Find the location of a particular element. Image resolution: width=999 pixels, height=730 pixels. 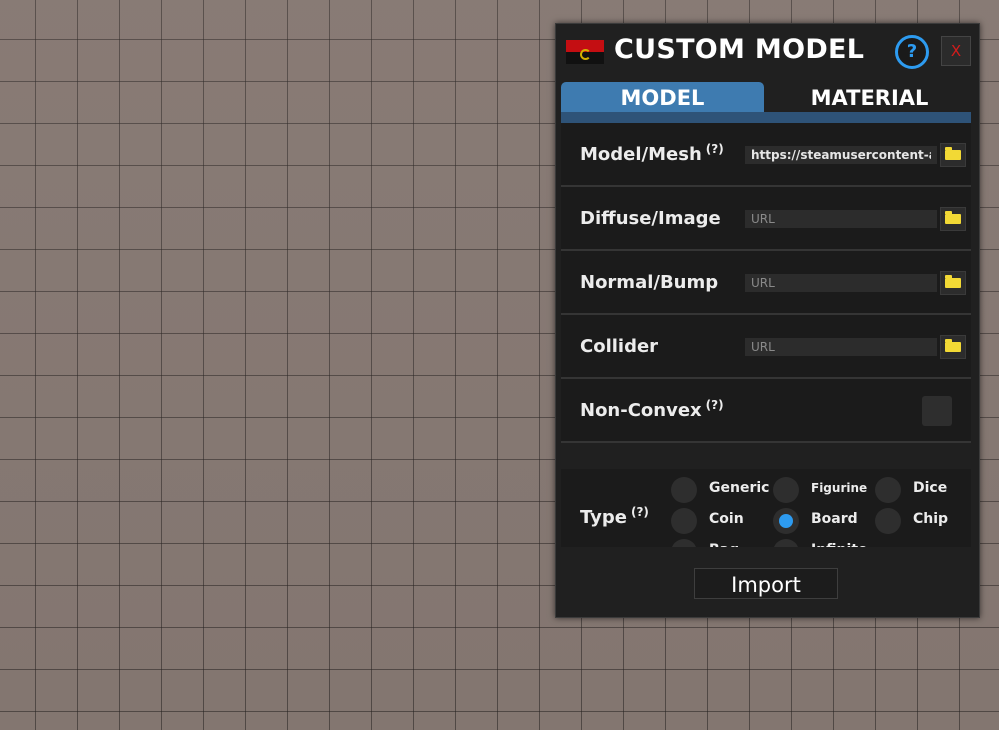

help-icon: ? is located at coordinates (912, 52).